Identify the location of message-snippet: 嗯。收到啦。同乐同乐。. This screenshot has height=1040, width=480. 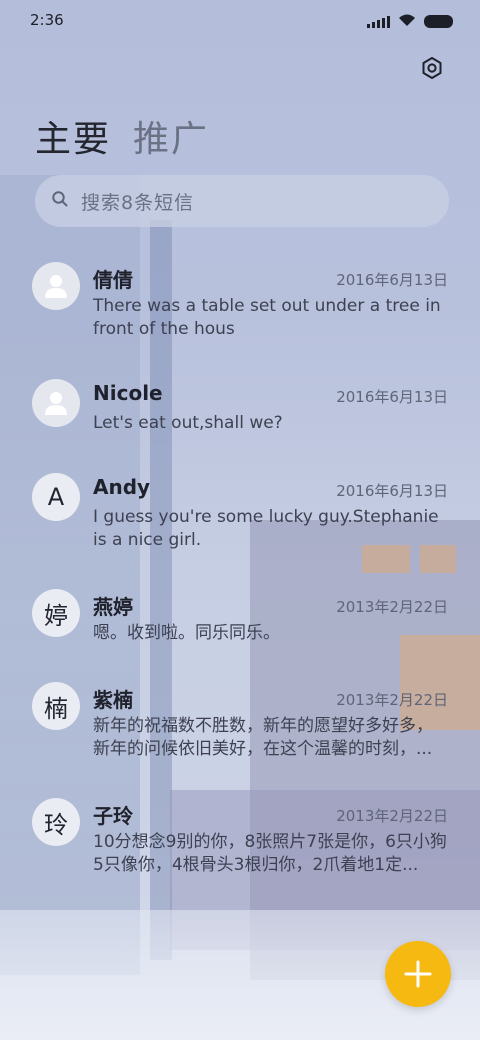
(186, 633).